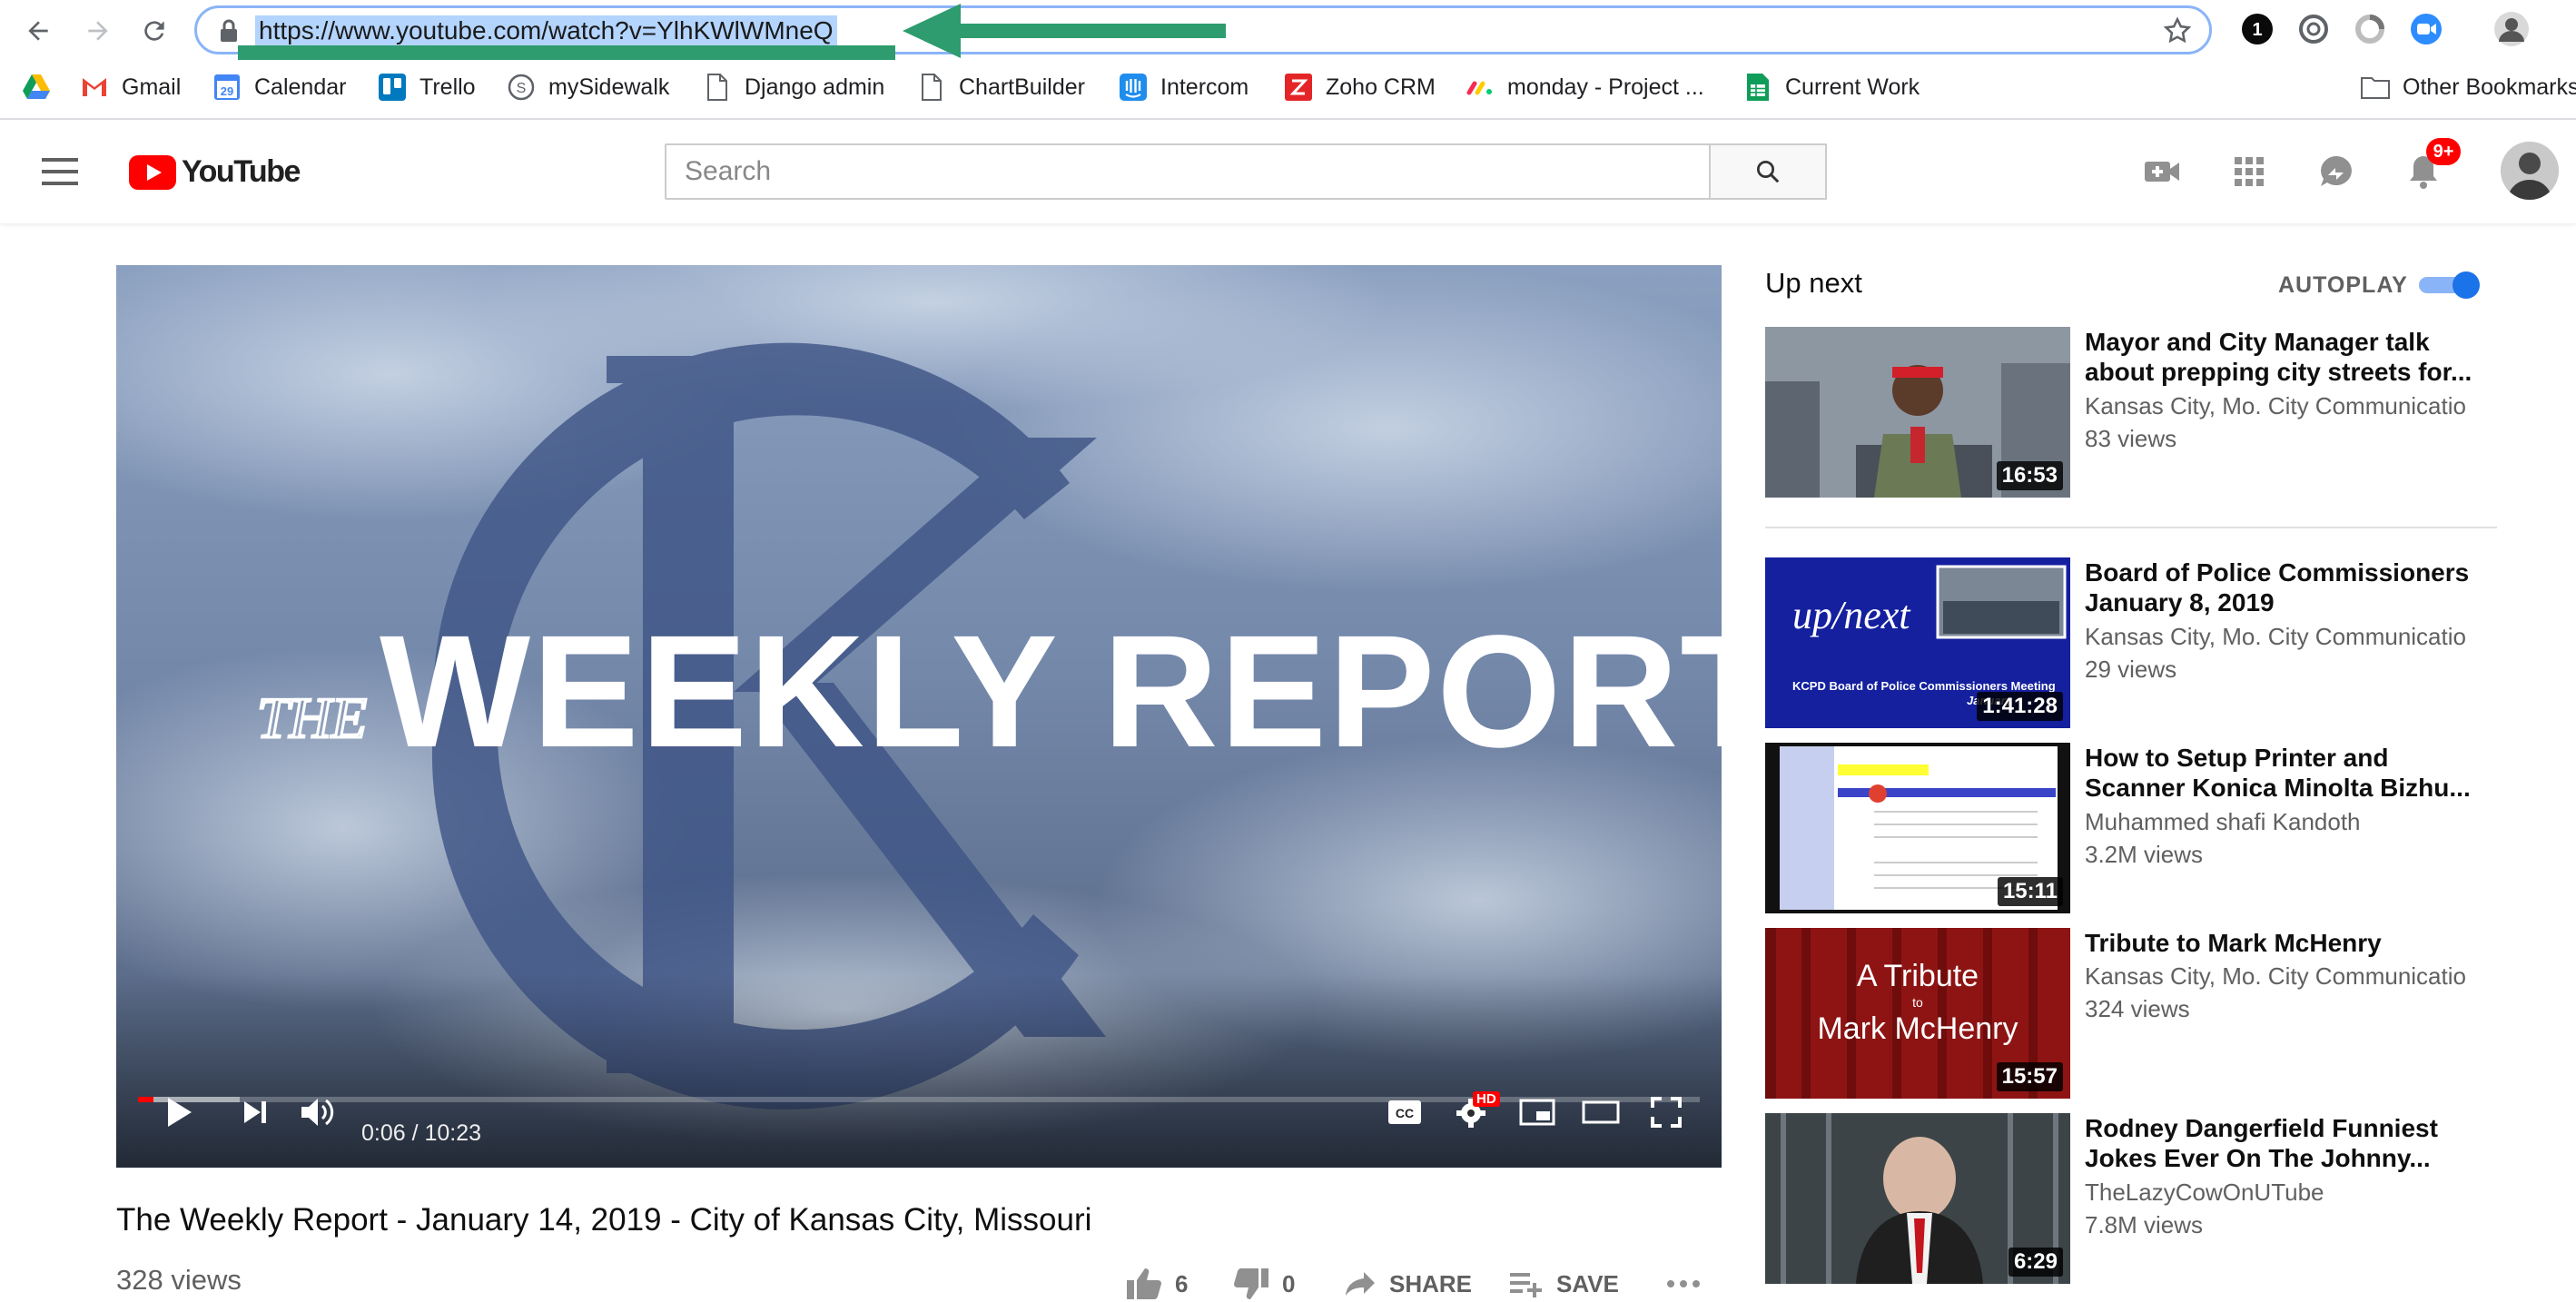  What do you see at coordinates (1757, 87) in the screenshot?
I see `sheets-icon` at bounding box center [1757, 87].